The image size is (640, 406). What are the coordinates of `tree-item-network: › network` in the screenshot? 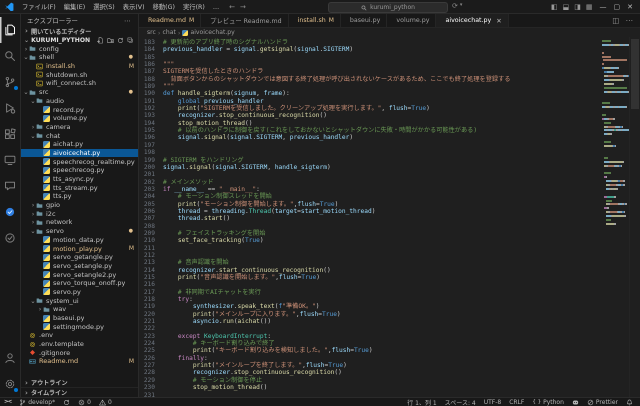 It's located at (79, 222).